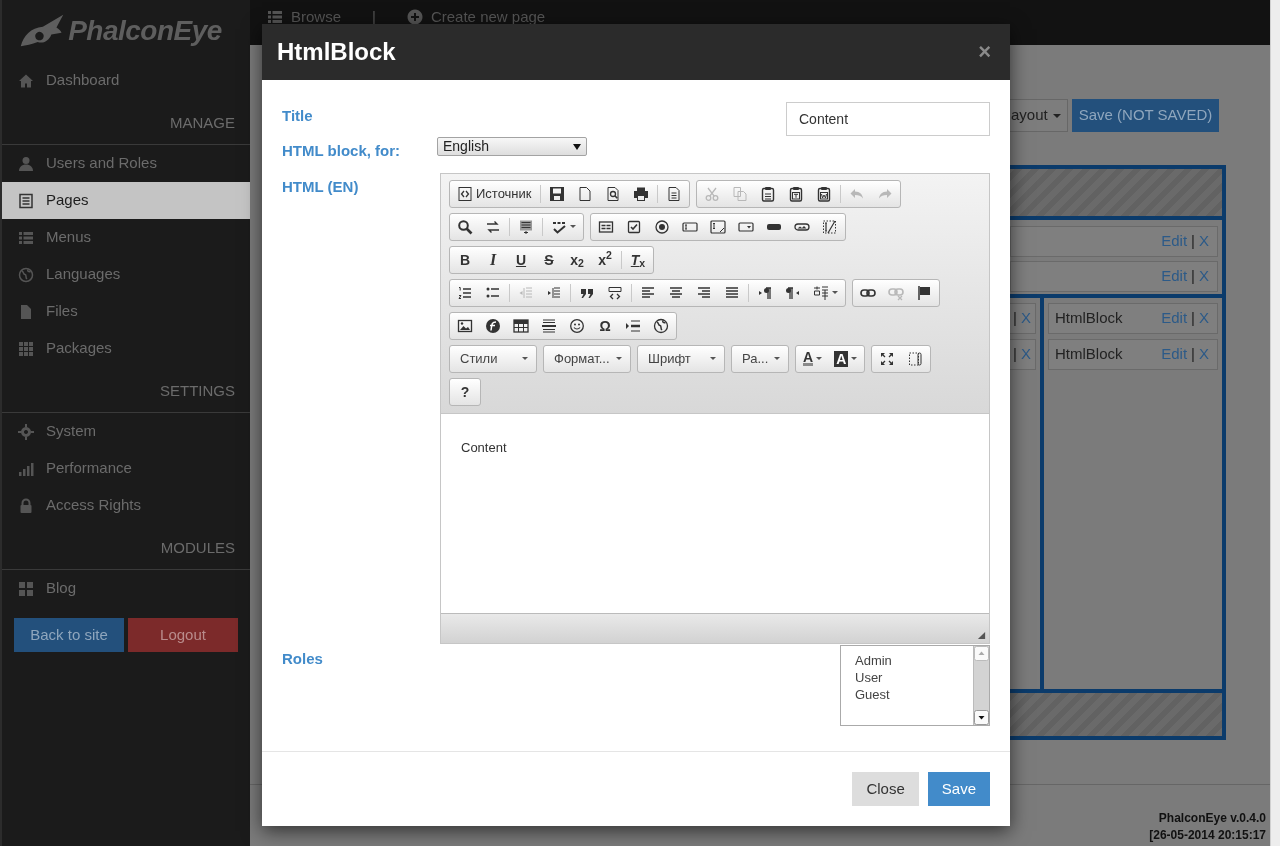 Image resolution: width=1280 pixels, height=846 pixels. What do you see at coordinates (494, 193) in the screenshot?
I see `toolbar-button: Источник` at bounding box center [494, 193].